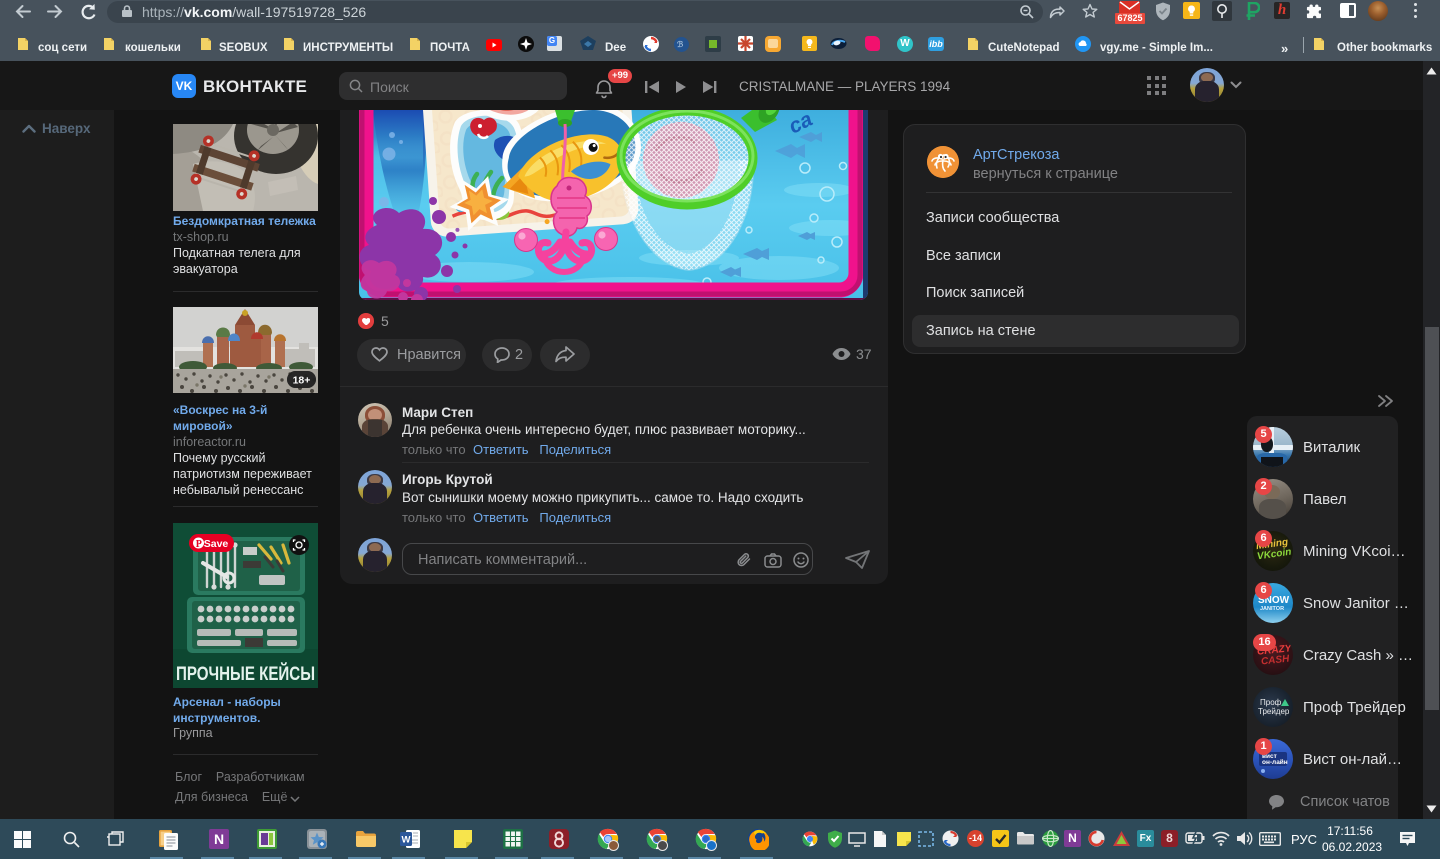 Image resolution: width=1440 pixels, height=859 pixels. What do you see at coordinates (302, 381) in the screenshot?
I see `svg-text: 18+` at bounding box center [302, 381].